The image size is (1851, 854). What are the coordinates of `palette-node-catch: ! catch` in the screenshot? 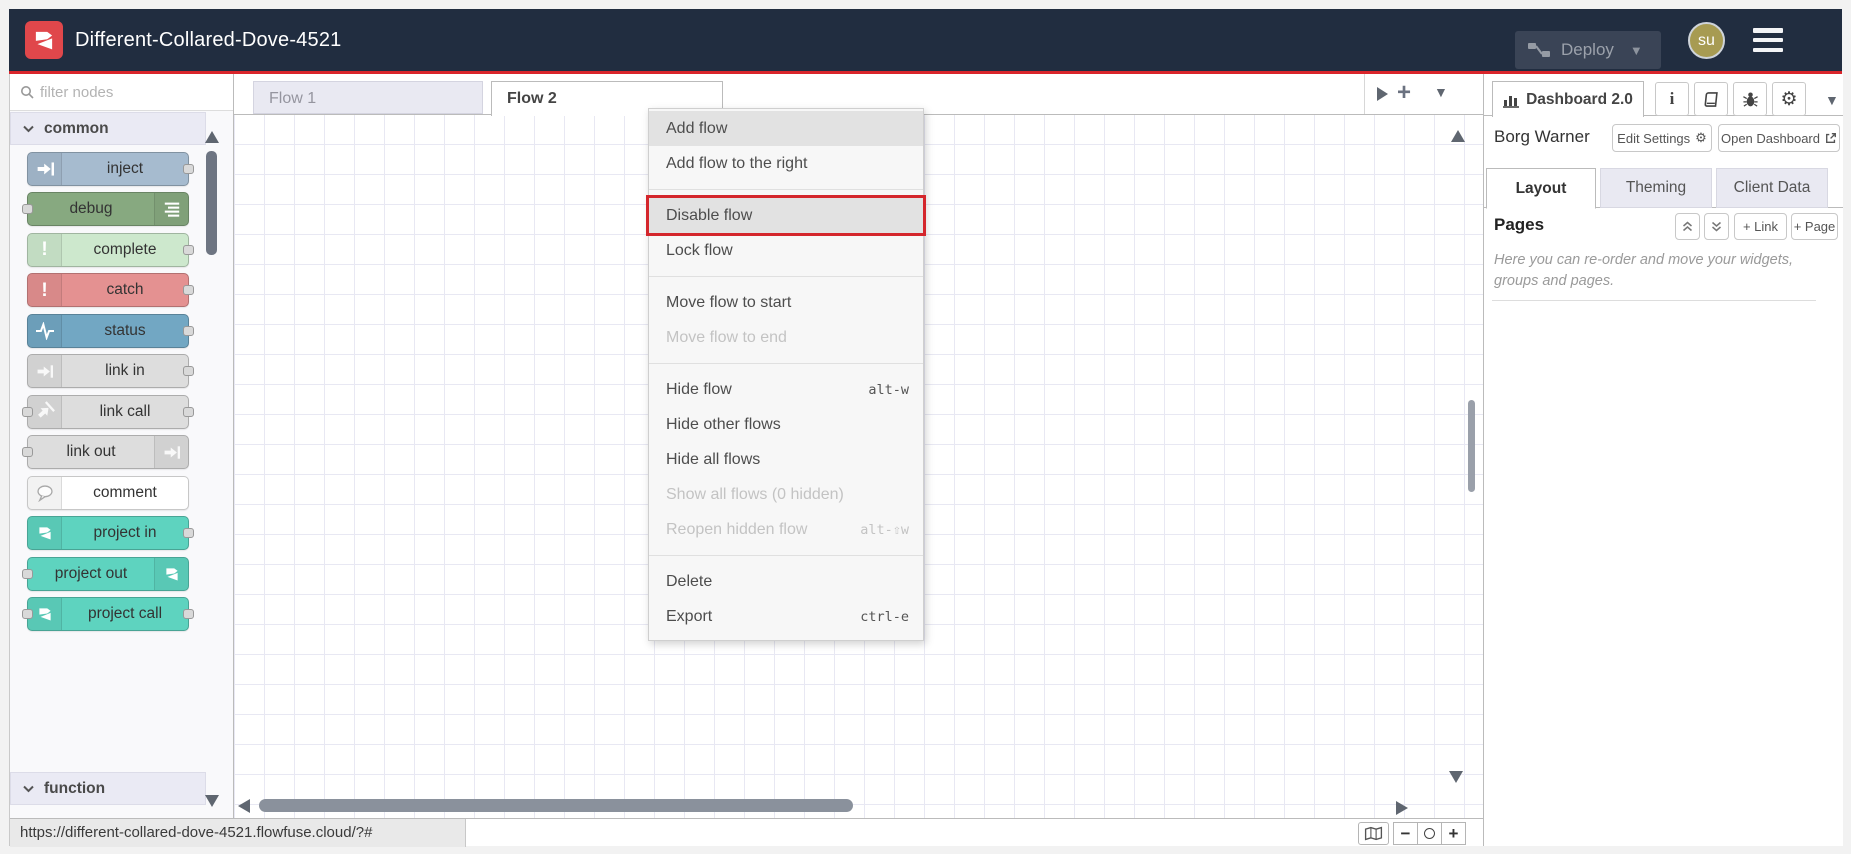 It's located at (110, 290).